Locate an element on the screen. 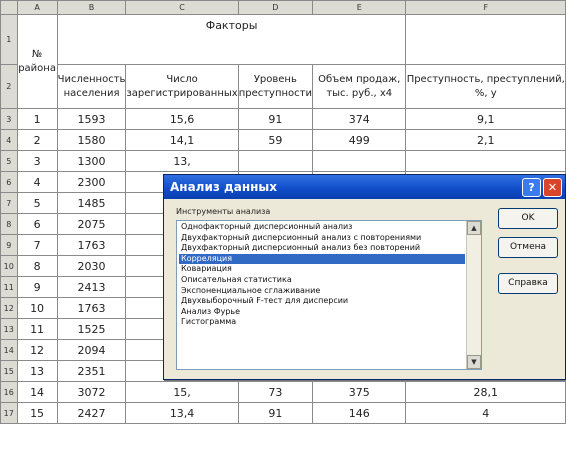  row-header: 17 is located at coordinates (9, 413).